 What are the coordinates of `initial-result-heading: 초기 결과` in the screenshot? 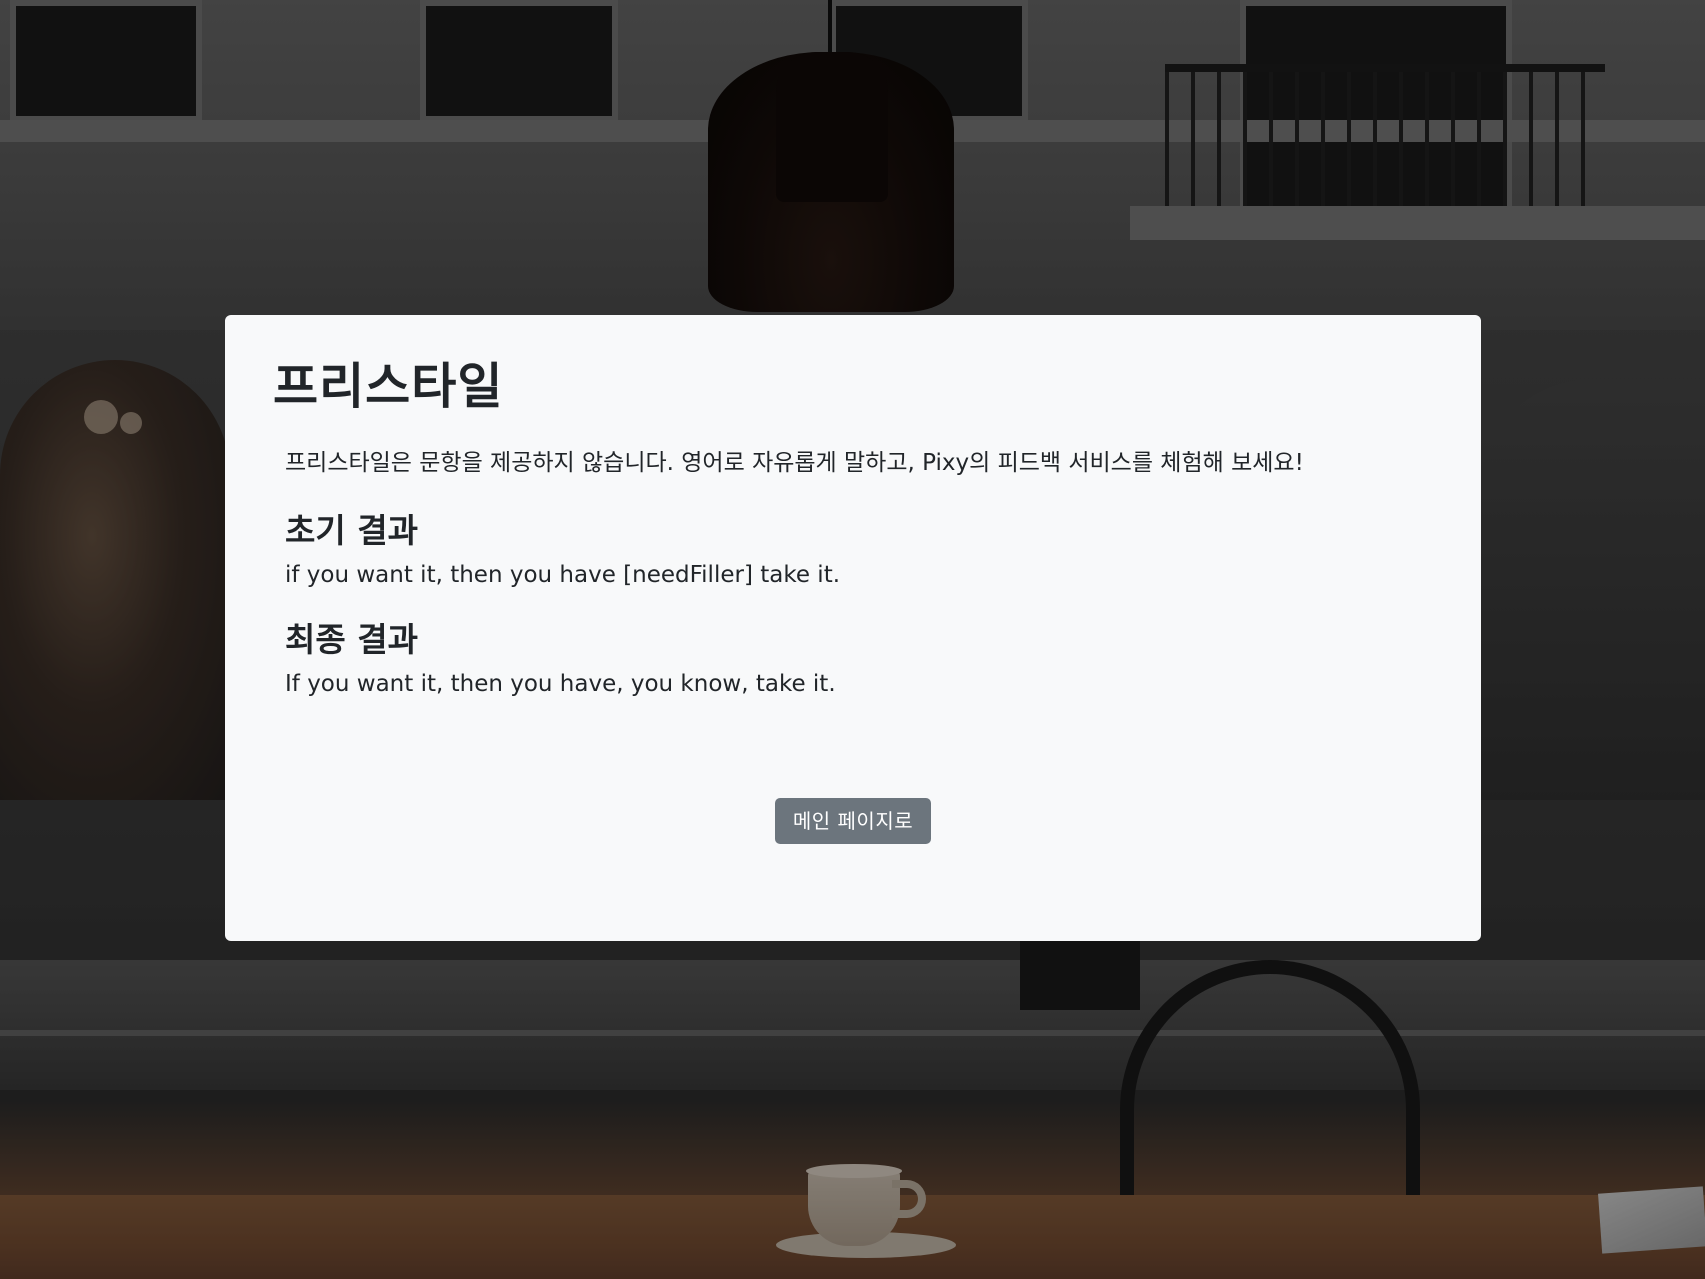 It's located at (351, 530).